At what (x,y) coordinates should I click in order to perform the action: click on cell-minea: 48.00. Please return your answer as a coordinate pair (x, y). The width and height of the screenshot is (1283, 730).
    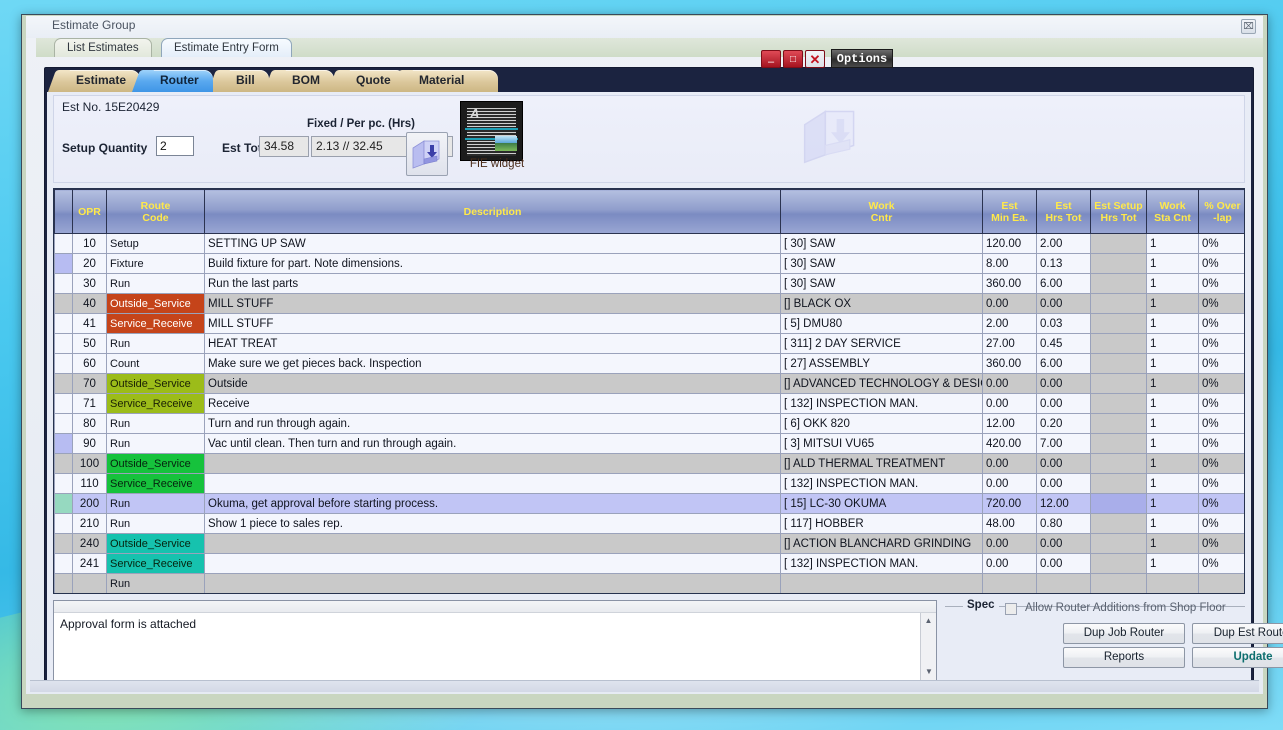
    Looking at the image, I should click on (1009, 523).